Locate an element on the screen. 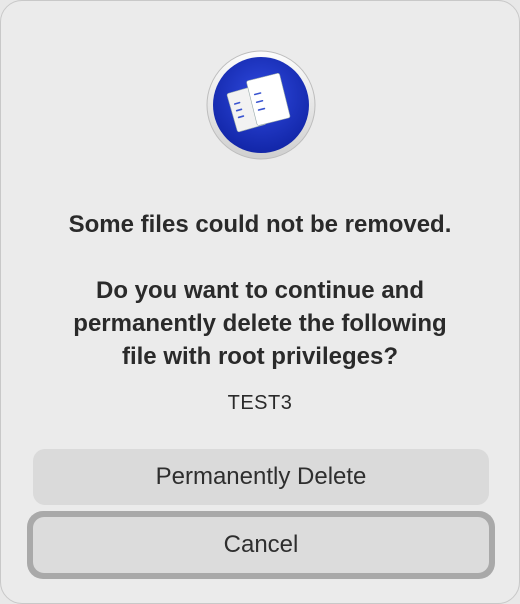 This screenshot has height=604, width=520. message-line: file with root privileges? is located at coordinates (260, 356).